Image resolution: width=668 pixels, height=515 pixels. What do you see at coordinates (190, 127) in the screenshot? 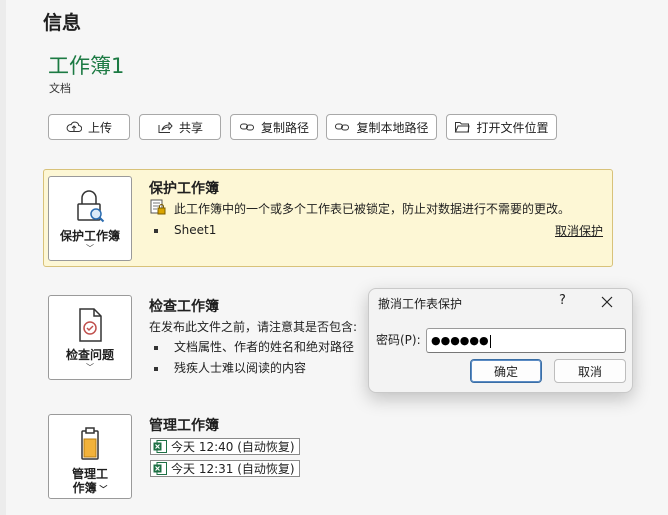
I see `share-label: 共享` at bounding box center [190, 127].